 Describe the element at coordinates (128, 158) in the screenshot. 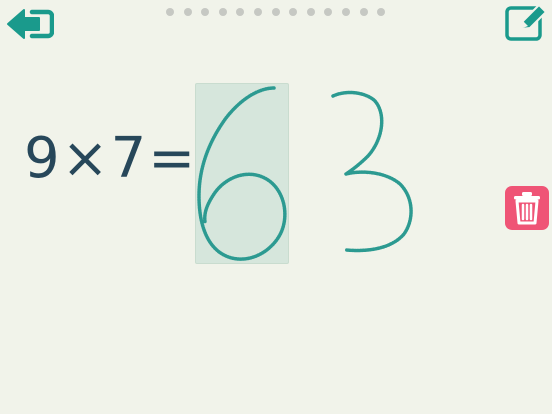

I see `operand-b: 7` at that location.